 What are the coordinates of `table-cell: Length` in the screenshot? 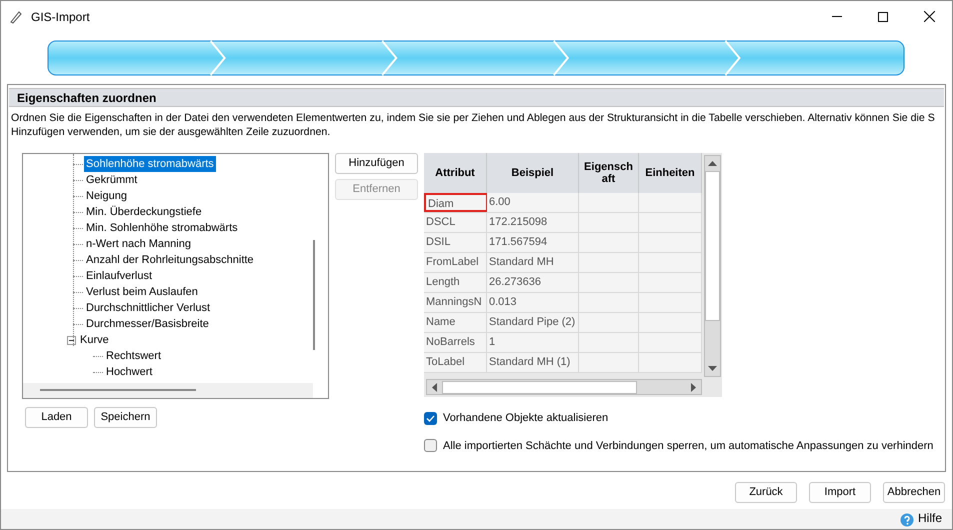 It's located at (455, 282).